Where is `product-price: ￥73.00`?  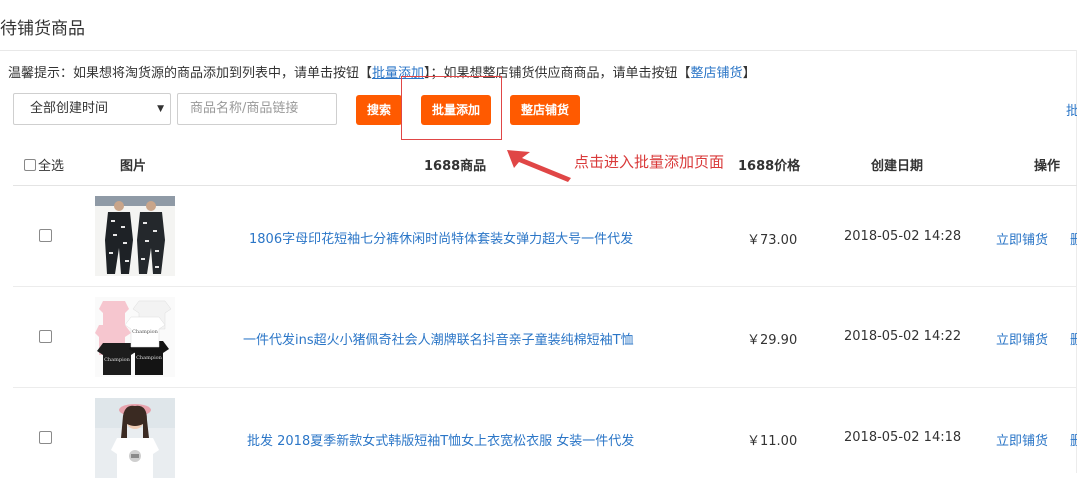 product-price: ￥73.00 is located at coordinates (772, 240).